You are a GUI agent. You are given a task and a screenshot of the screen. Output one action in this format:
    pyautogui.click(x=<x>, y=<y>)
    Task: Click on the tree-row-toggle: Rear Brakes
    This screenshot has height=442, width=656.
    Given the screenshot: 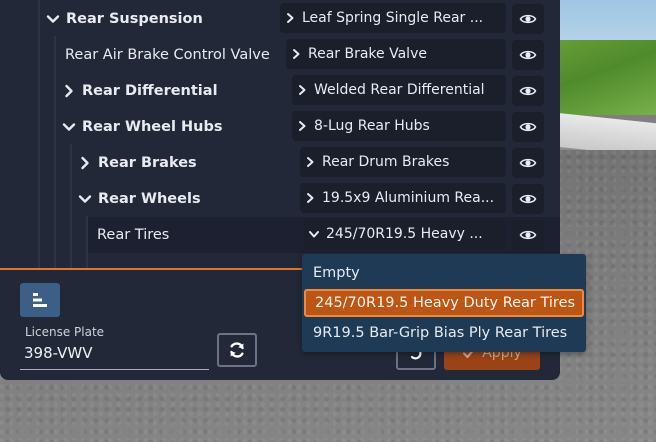 What is the action you would take?
    pyautogui.click(x=137, y=163)
    